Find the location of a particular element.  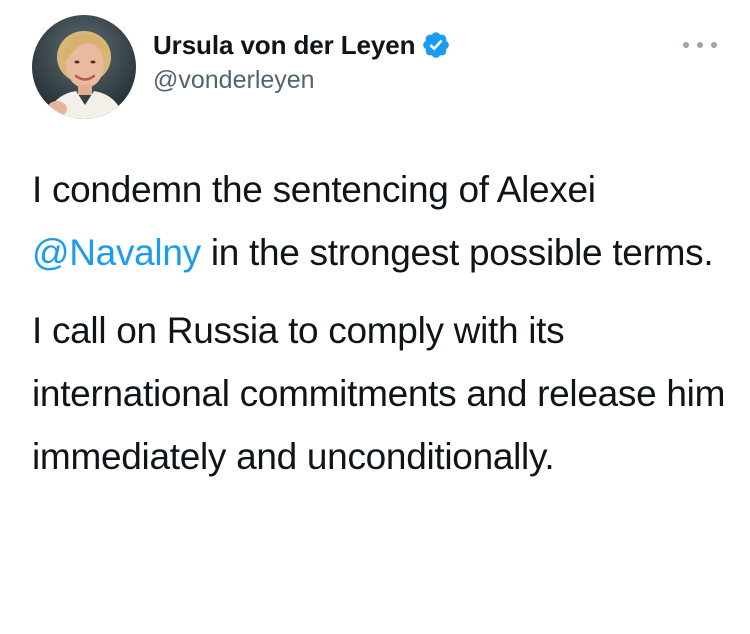

tweet-text-part: in the strongest possible terms. is located at coordinates (457, 252).